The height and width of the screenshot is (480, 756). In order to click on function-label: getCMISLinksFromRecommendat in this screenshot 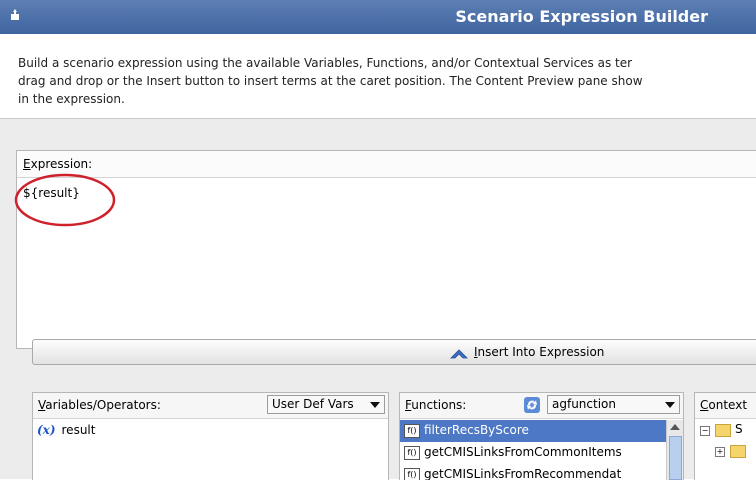, I will do `click(523, 473)`.